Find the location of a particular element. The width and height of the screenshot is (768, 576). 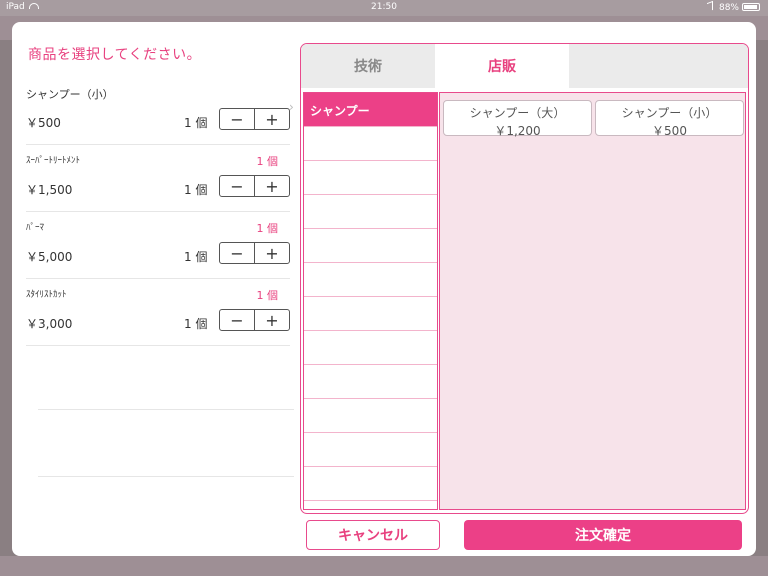

item-name: ｽｰﾊﾟｰﾄﾘｰﾄﾒﾝﾄ is located at coordinates (53, 161).